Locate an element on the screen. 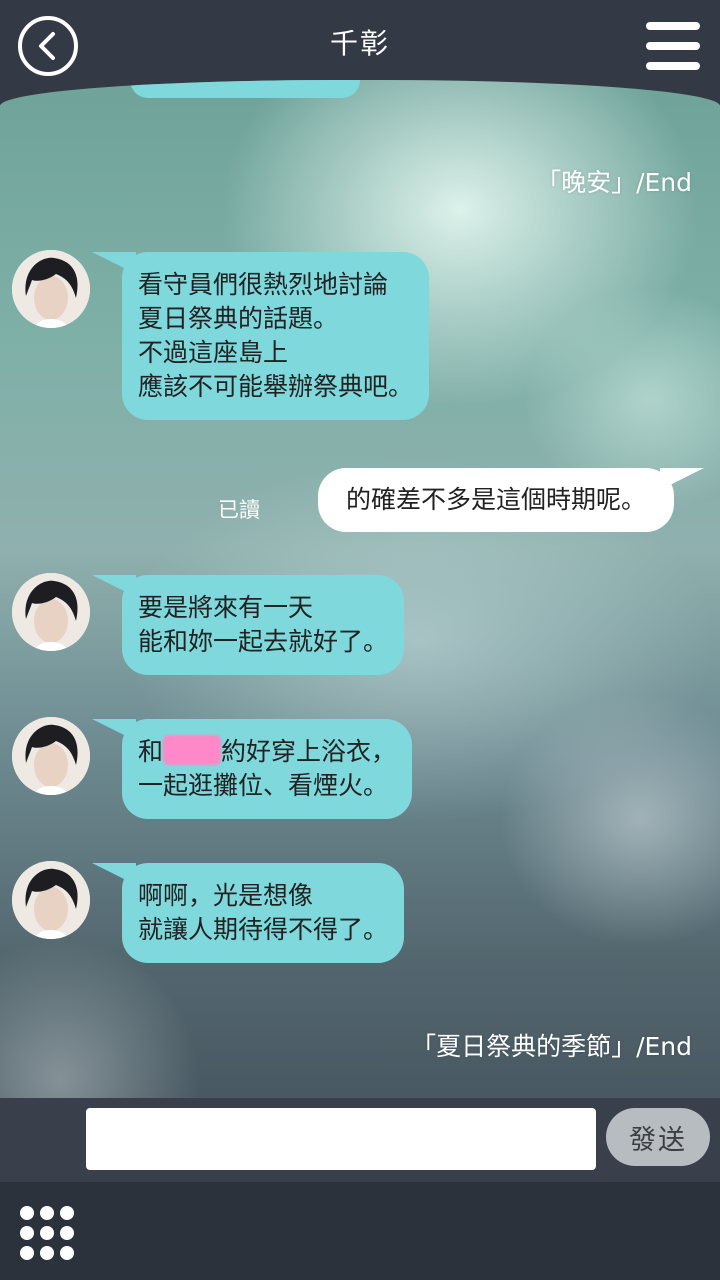 The width and height of the screenshot is (720, 1280). message-input is located at coordinates (341, 1139).